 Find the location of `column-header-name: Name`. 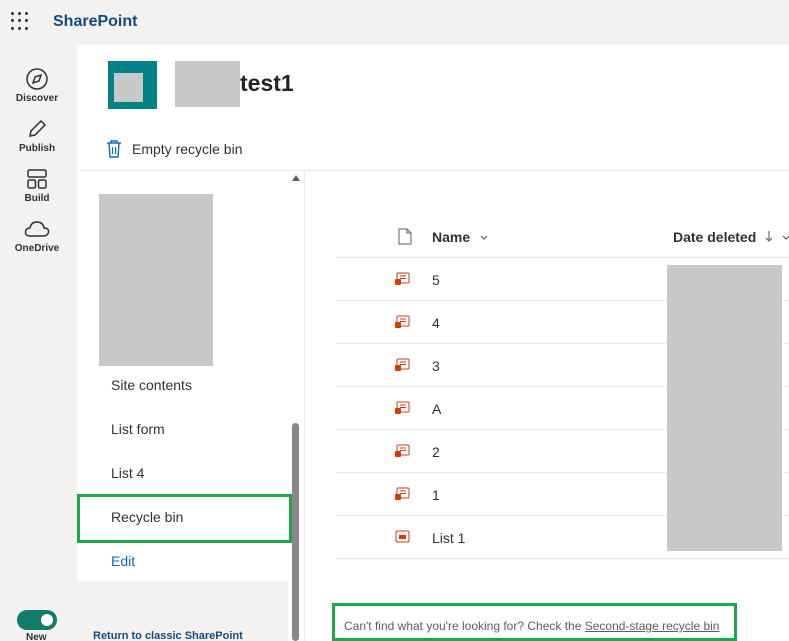

column-header-name: Name is located at coordinates (460, 237).